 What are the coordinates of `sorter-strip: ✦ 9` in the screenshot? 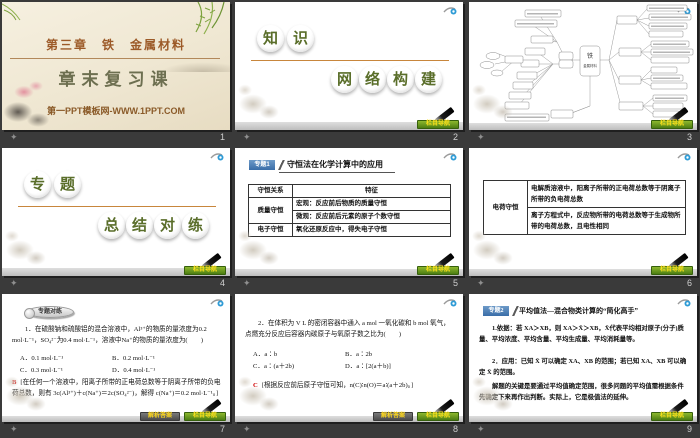 It's located at (583, 429).